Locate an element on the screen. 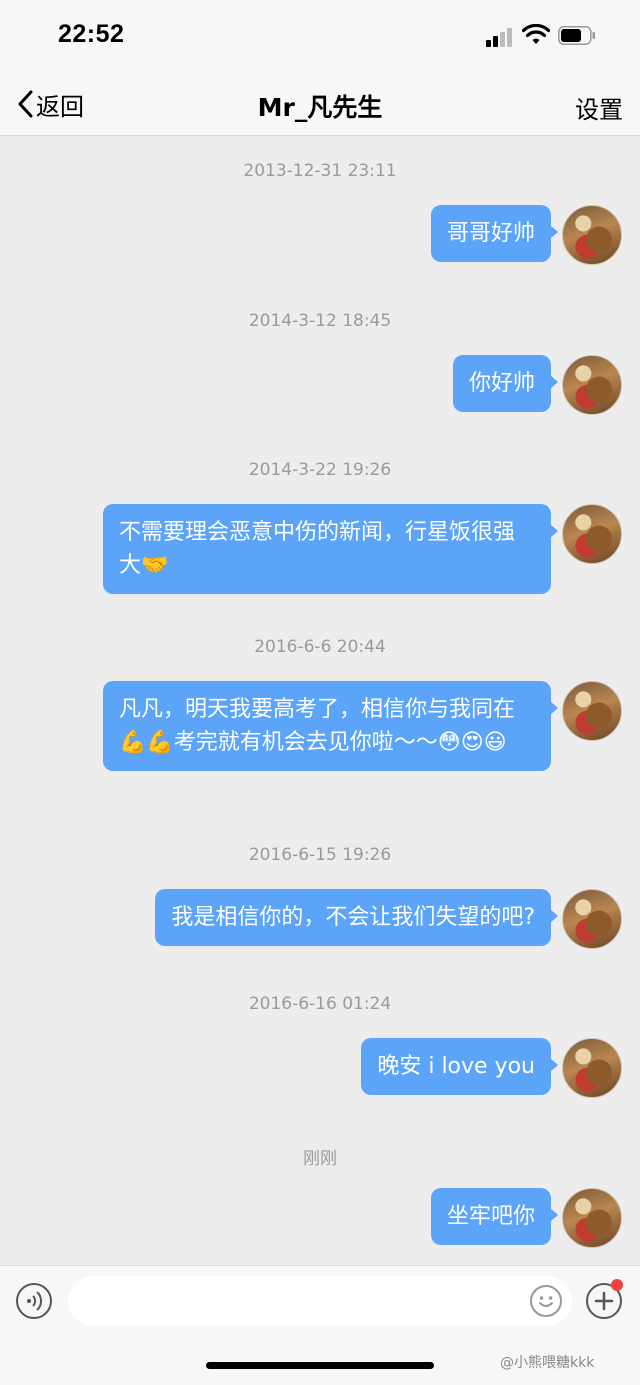 This screenshot has width=640, height=1385. battery-icon is located at coordinates (576, 35).